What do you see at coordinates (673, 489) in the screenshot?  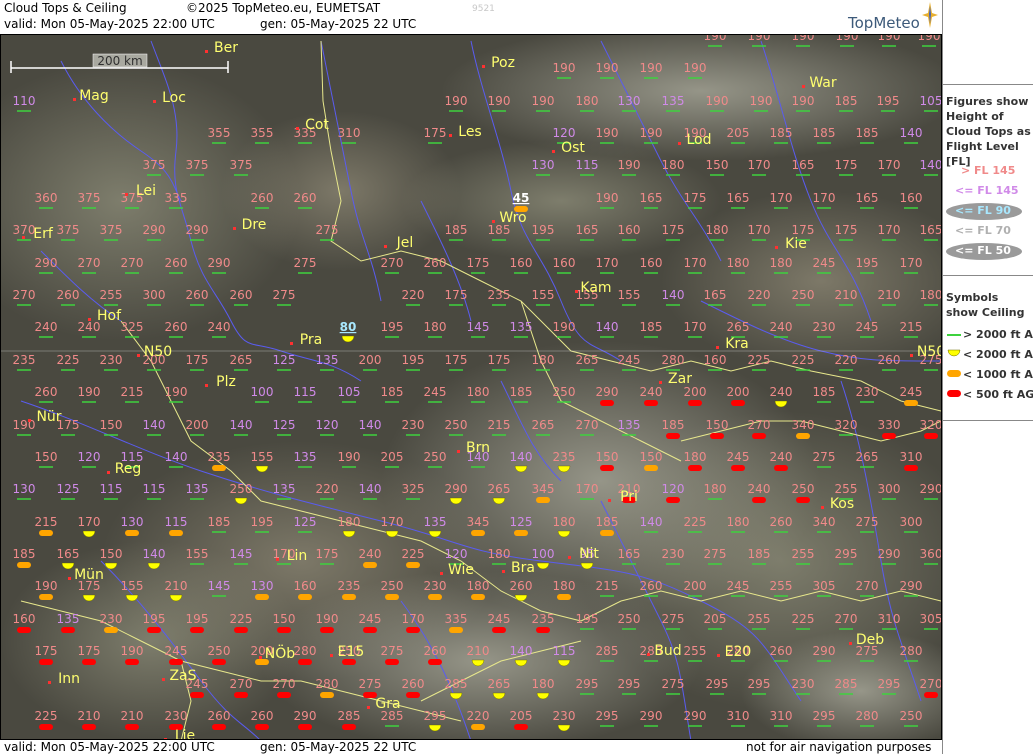 I see `cloud-top-value: 120` at bounding box center [673, 489].